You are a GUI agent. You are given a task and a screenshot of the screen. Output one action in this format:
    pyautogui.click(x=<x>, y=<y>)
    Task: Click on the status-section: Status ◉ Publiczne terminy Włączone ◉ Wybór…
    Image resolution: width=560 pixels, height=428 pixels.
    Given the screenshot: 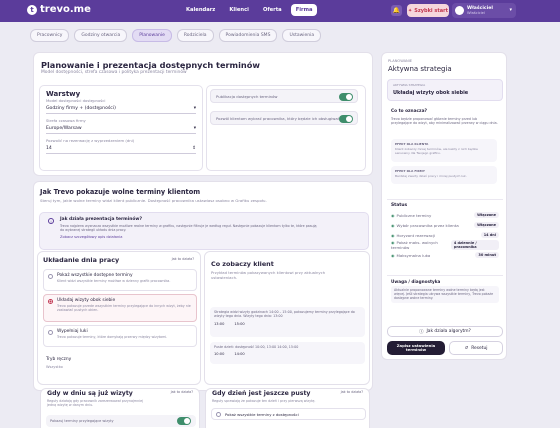 What is the action you would take?
    pyautogui.click(x=445, y=230)
    